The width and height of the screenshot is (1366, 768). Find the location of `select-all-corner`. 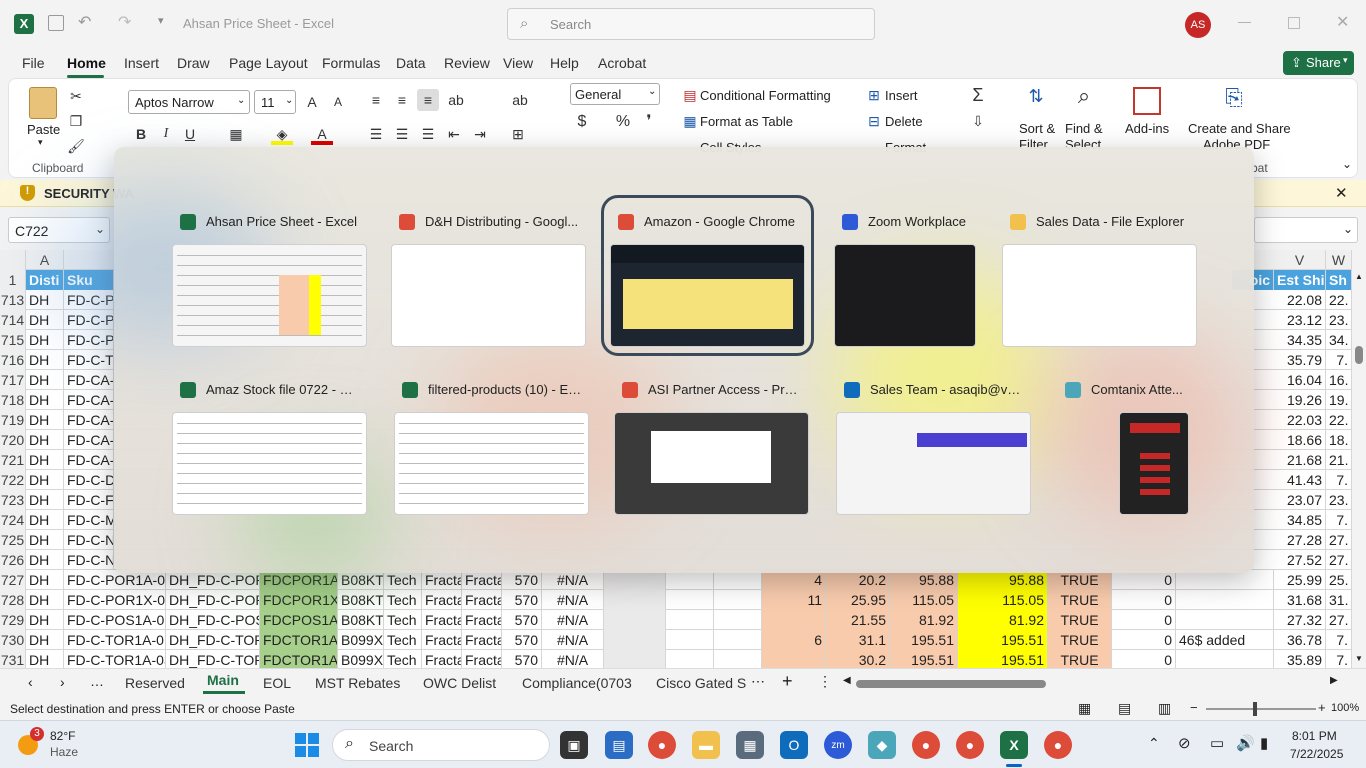

select-all-corner is located at coordinates (13, 260).